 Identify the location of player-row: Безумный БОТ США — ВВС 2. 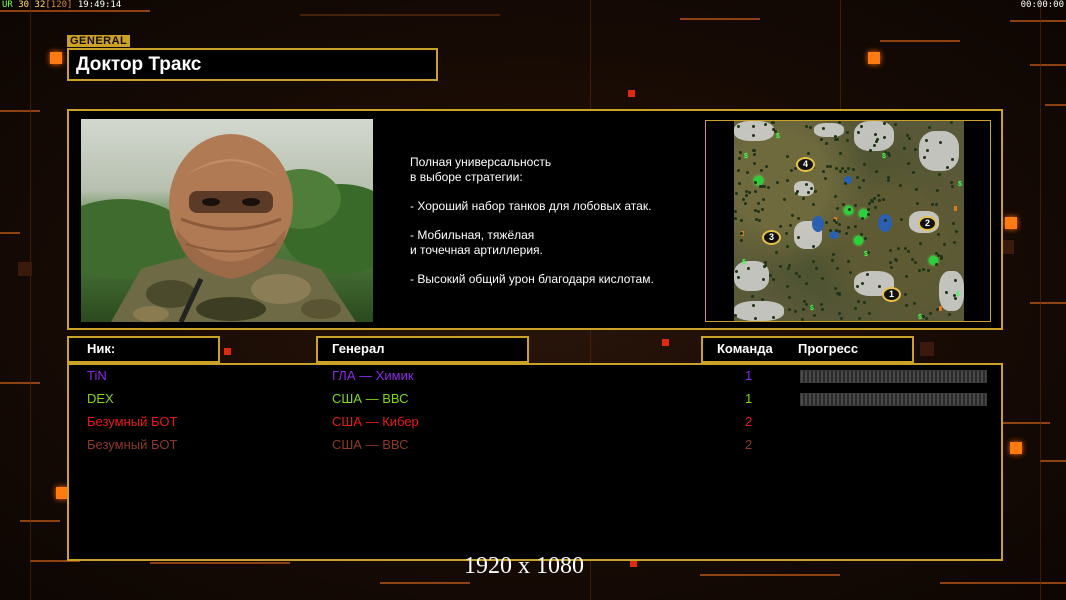
(535, 446).